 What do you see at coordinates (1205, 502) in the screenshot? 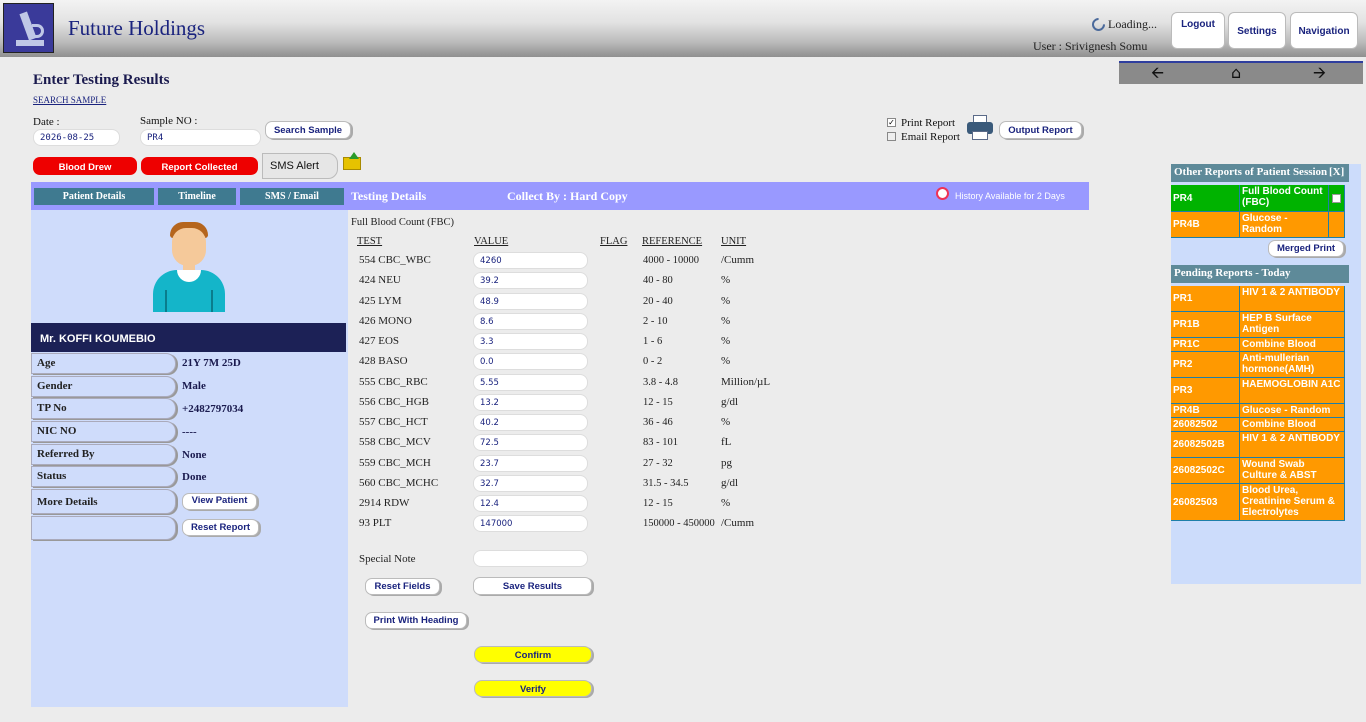
I see `pending-report-id: 26082503` at bounding box center [1205, 502].